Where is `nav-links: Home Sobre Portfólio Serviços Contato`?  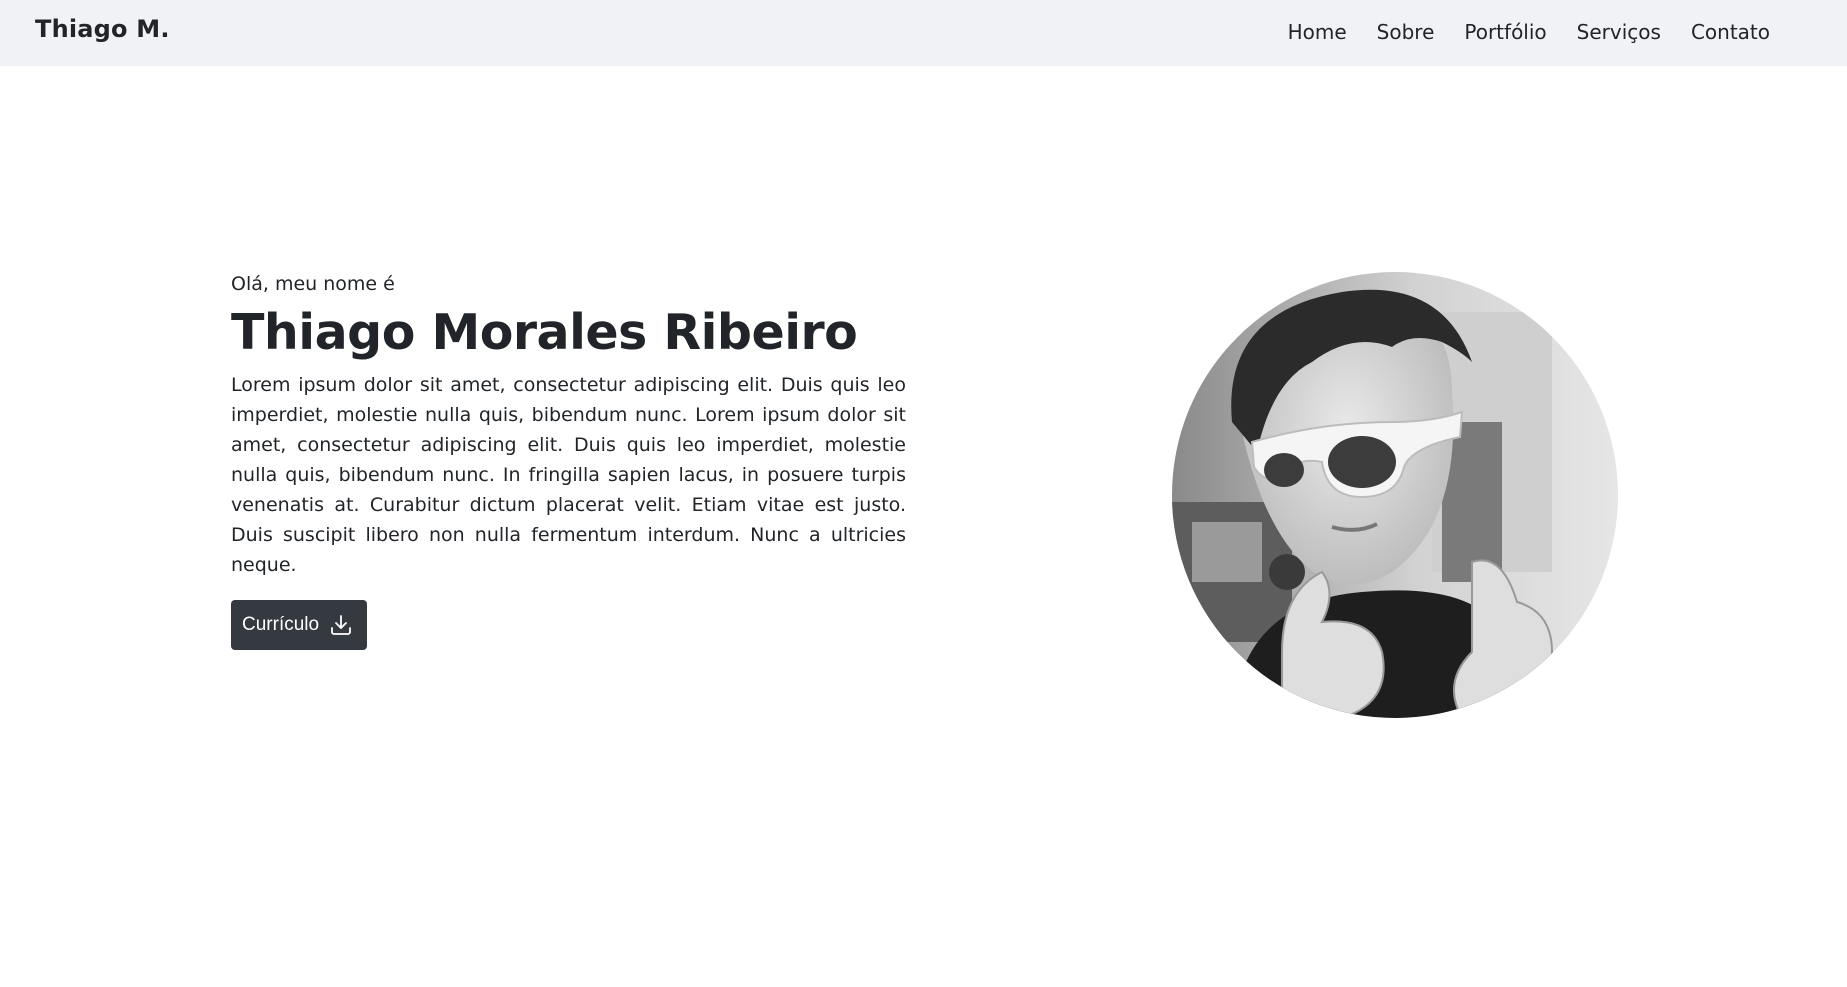 nav-links: Home Sobre Portfólio Serviços Contato is located at coordinates (1514, 32).